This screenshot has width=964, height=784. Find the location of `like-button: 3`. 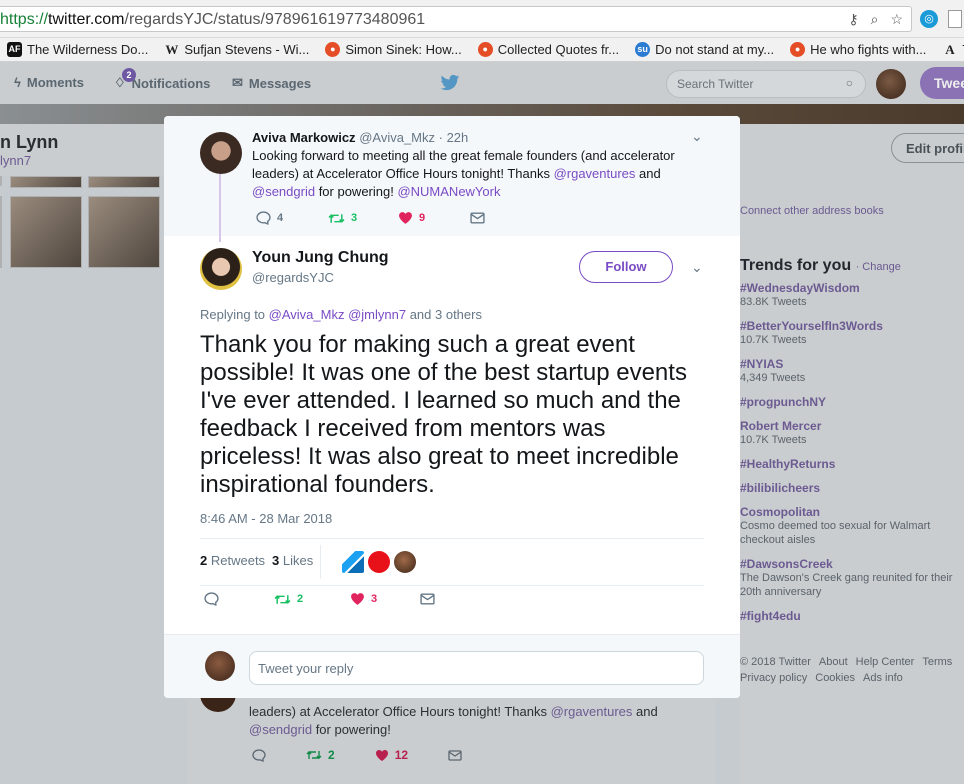

like-button: 3 is located at coordinates (385, 599).